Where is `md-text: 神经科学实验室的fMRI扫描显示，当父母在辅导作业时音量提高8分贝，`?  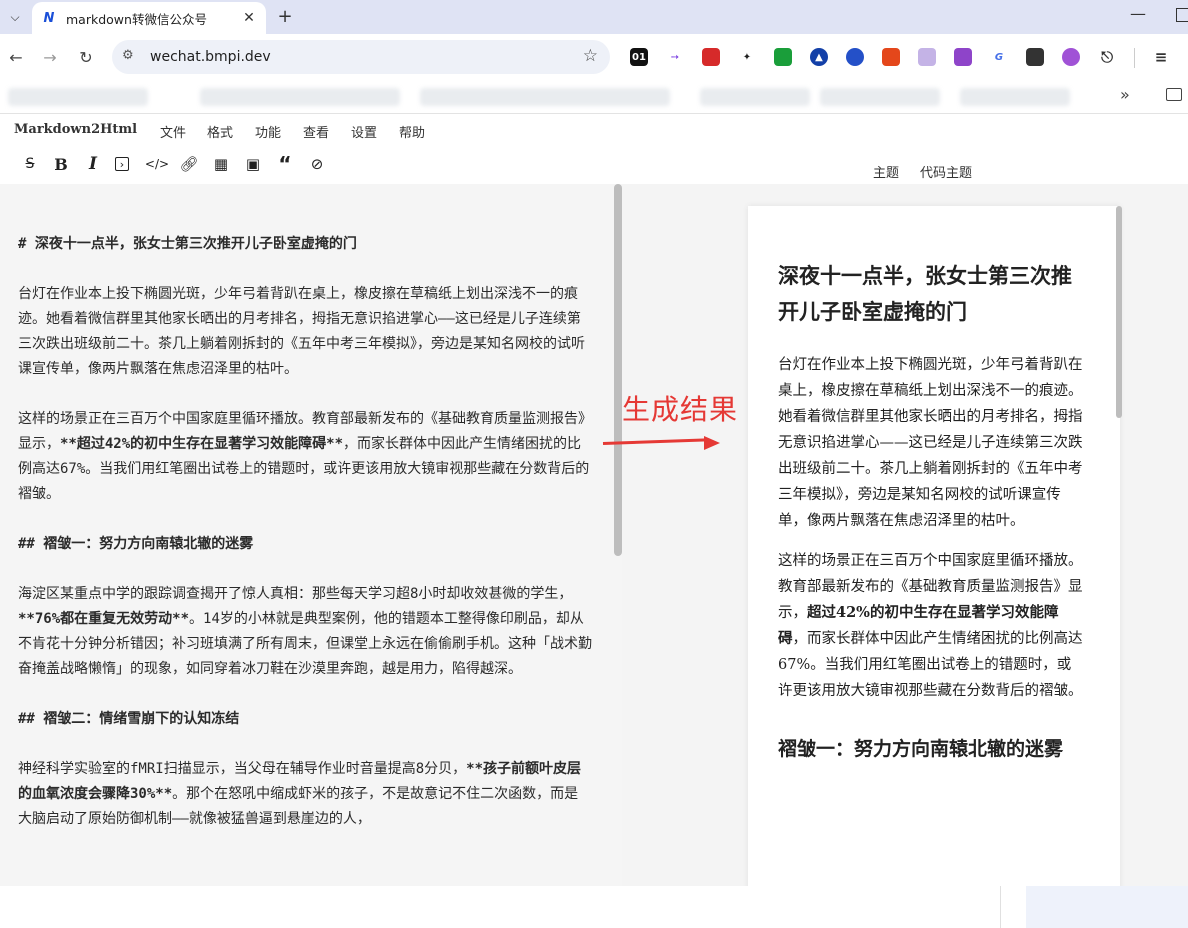
md-text: 神经科学实验室的fMRI扫描显示，当父母在辅导作业时音量提高8分贝， is located at coordinates (242, 769).